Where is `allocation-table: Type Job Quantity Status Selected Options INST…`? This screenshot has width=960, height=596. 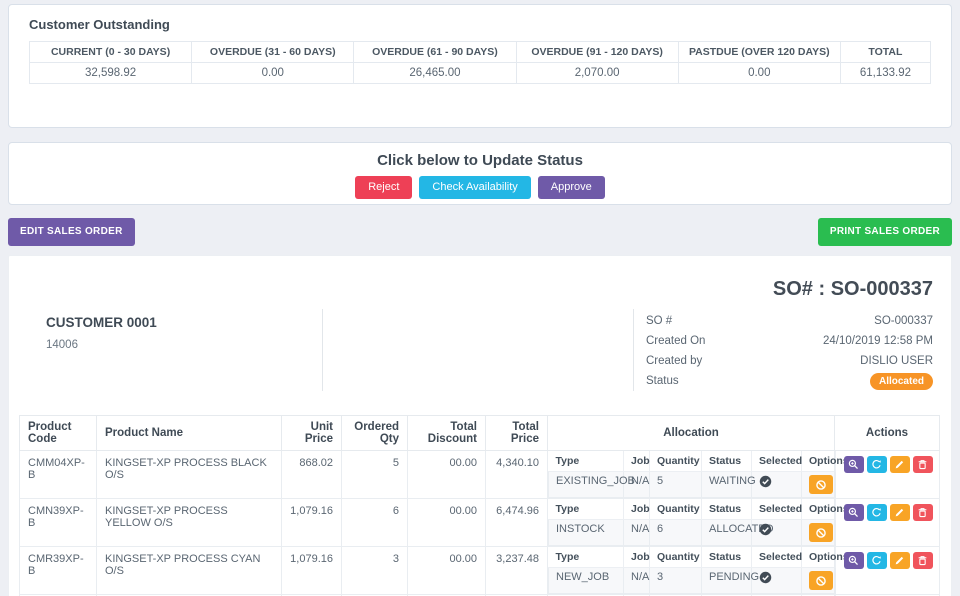 allocation-table: Type Job Quantity Status Selected Options INST… is located at coordinates (698, 522).